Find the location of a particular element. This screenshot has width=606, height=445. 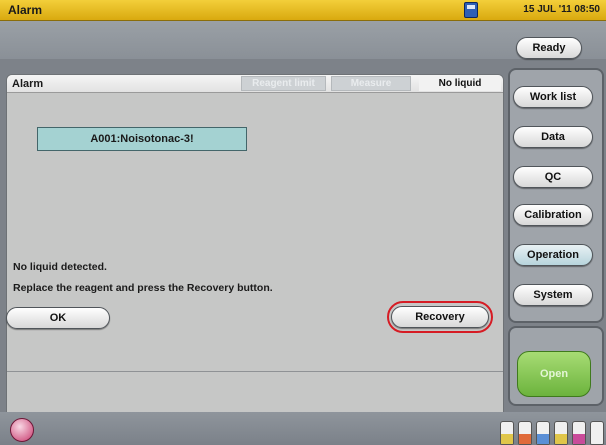

panel-header: Alarm Reagent limit Measure No liquid is located at coordinates (255, 84).